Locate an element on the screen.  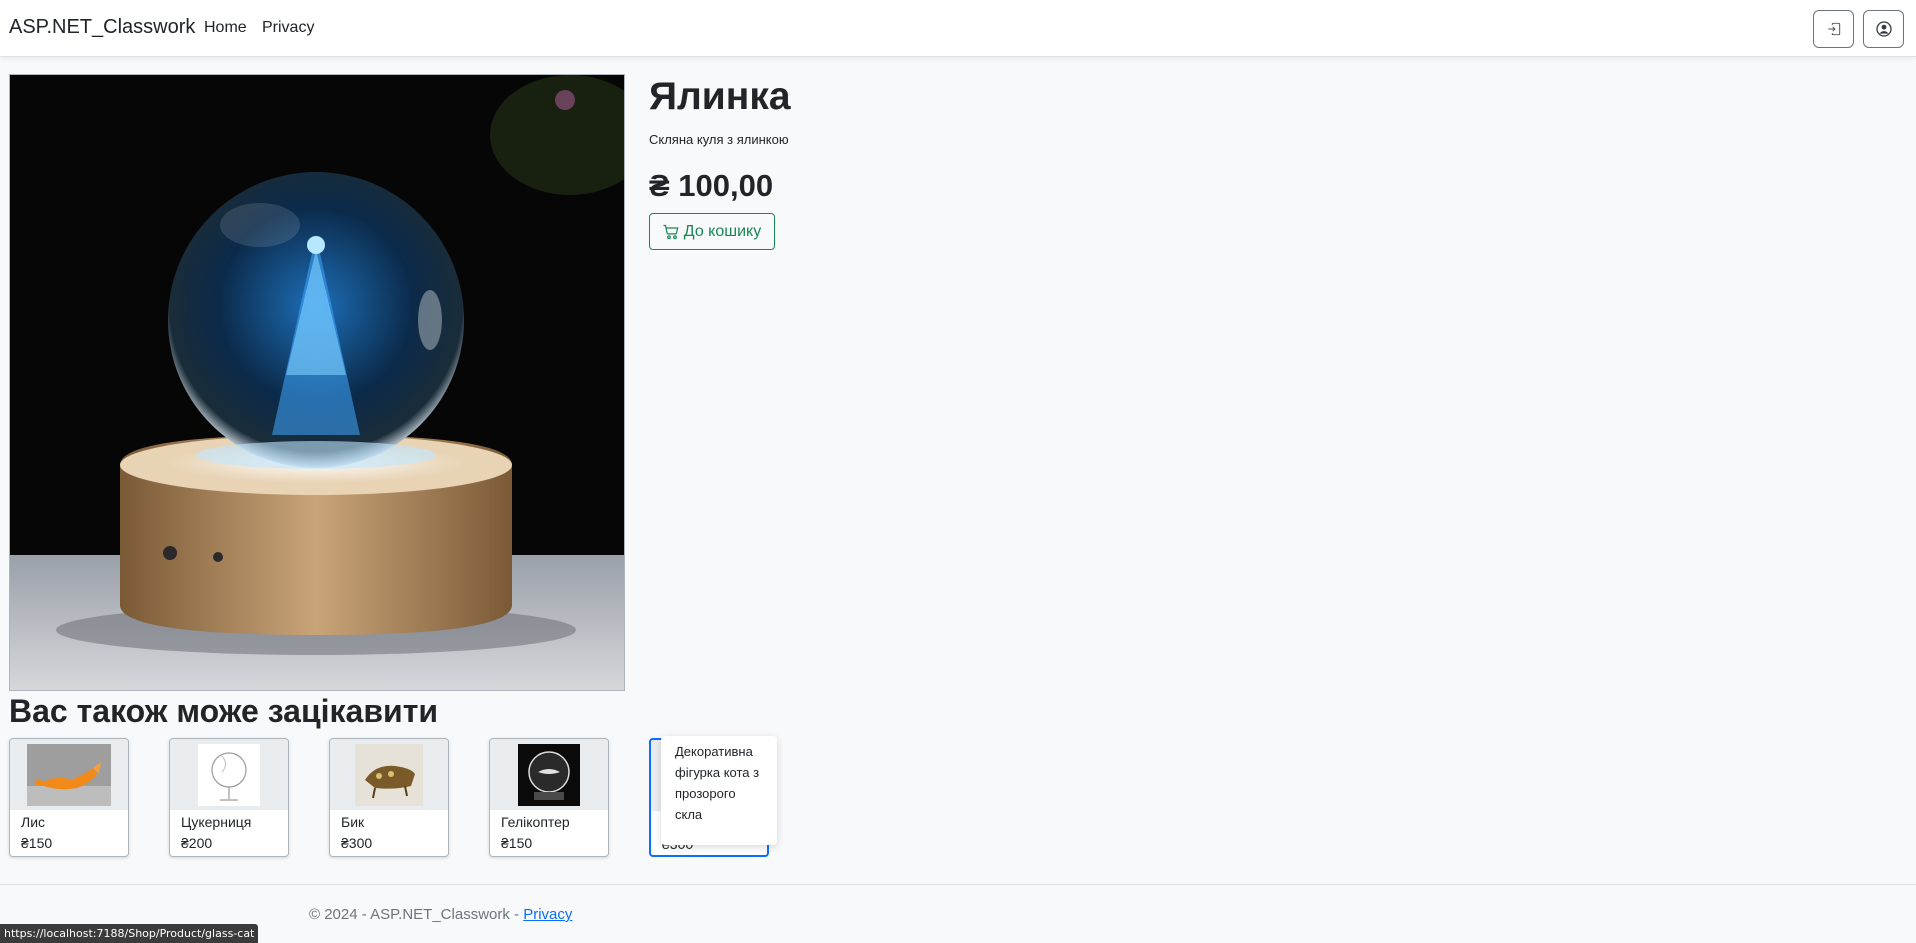
card-price: ₴300 is located at coordinates (357, 843).